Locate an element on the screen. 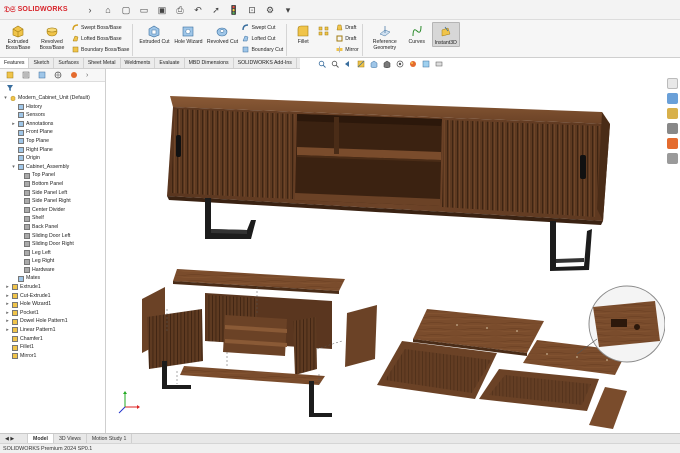  tab-features: Features is located at coordinates (15, 63).